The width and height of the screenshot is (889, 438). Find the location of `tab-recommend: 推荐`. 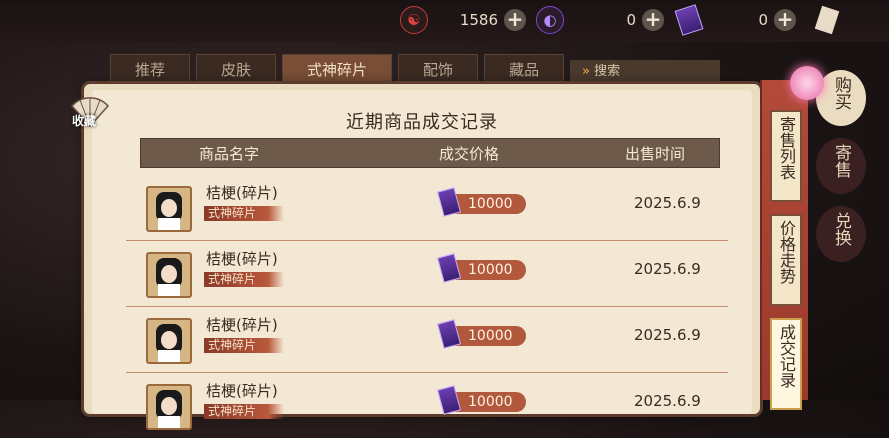

tab-recommend: 推荐 is located at coordinates (150, 69).